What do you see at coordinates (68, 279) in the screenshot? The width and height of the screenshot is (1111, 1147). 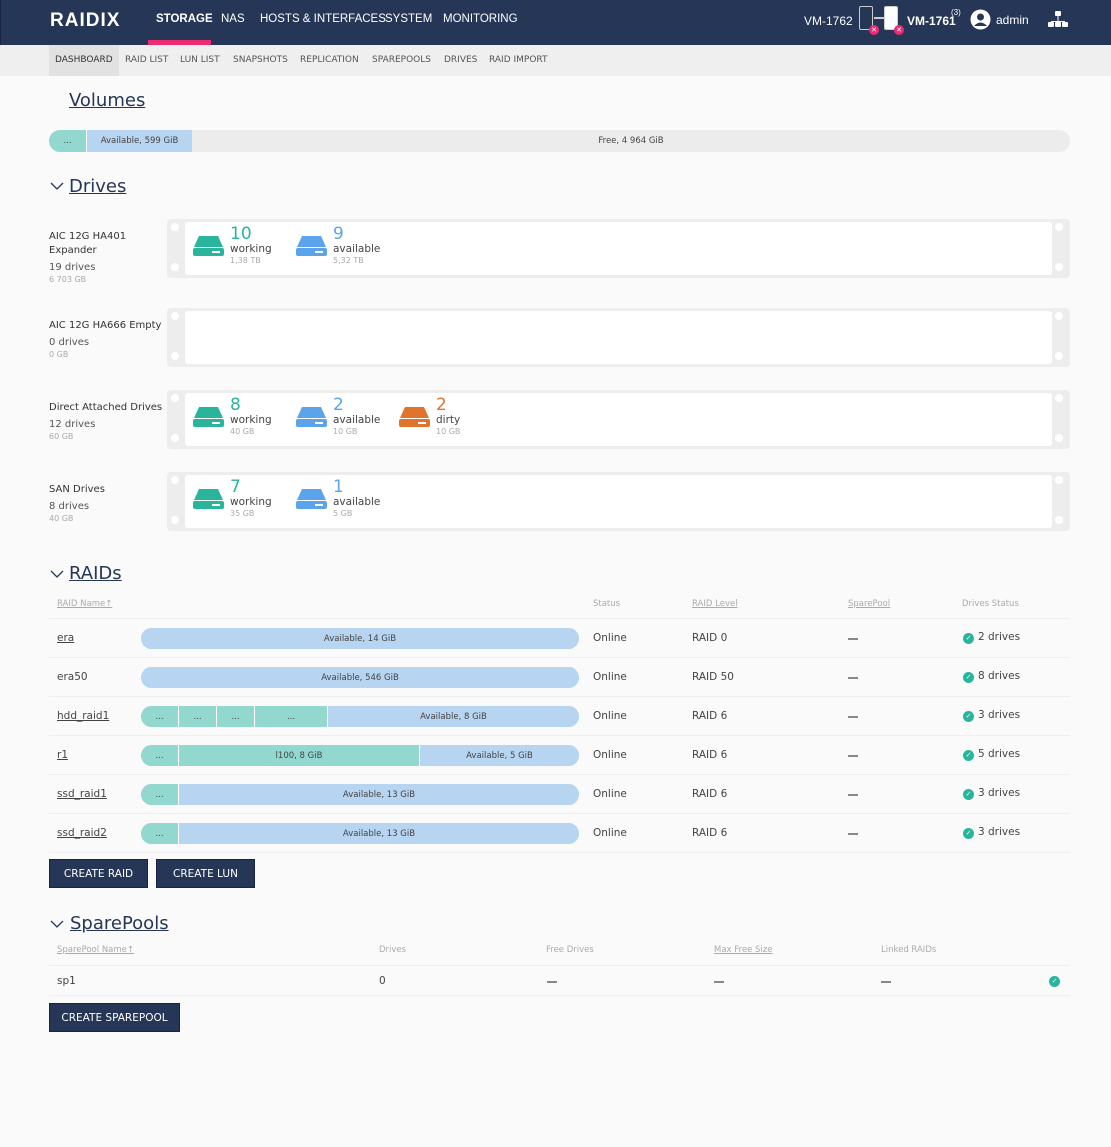 I see `enclosure-size: 6 703 GB` at bounding box center [68, 279].